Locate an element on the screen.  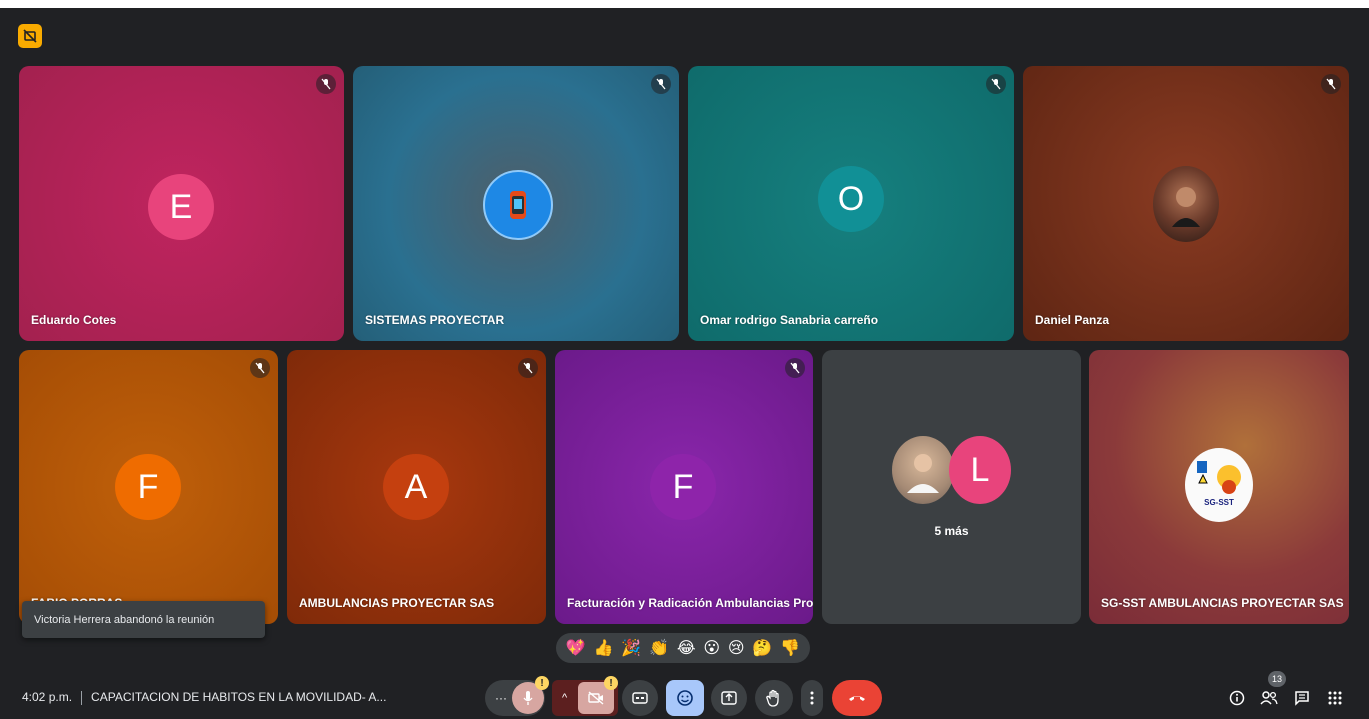
more-options-button is located at coordinates (812, 698).